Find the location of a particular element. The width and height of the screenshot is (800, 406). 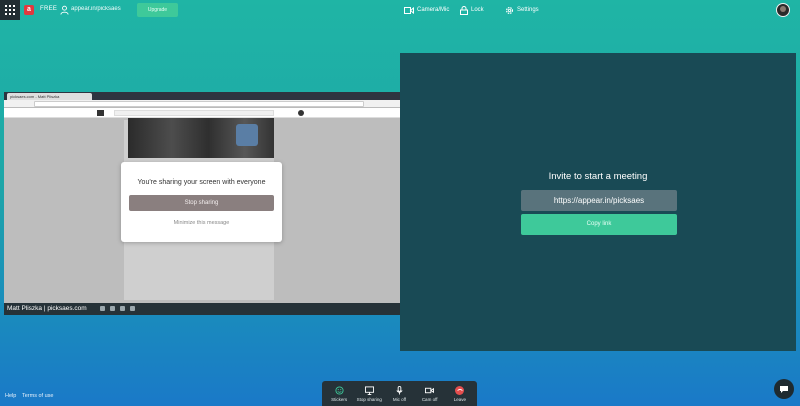

leave-label: Leave is located at coordinates (459, 399).